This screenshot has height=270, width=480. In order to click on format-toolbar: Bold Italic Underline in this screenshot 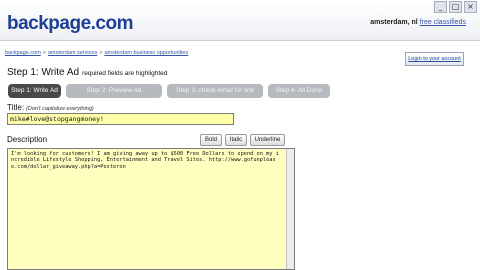, I will do `click(242, 140)`.